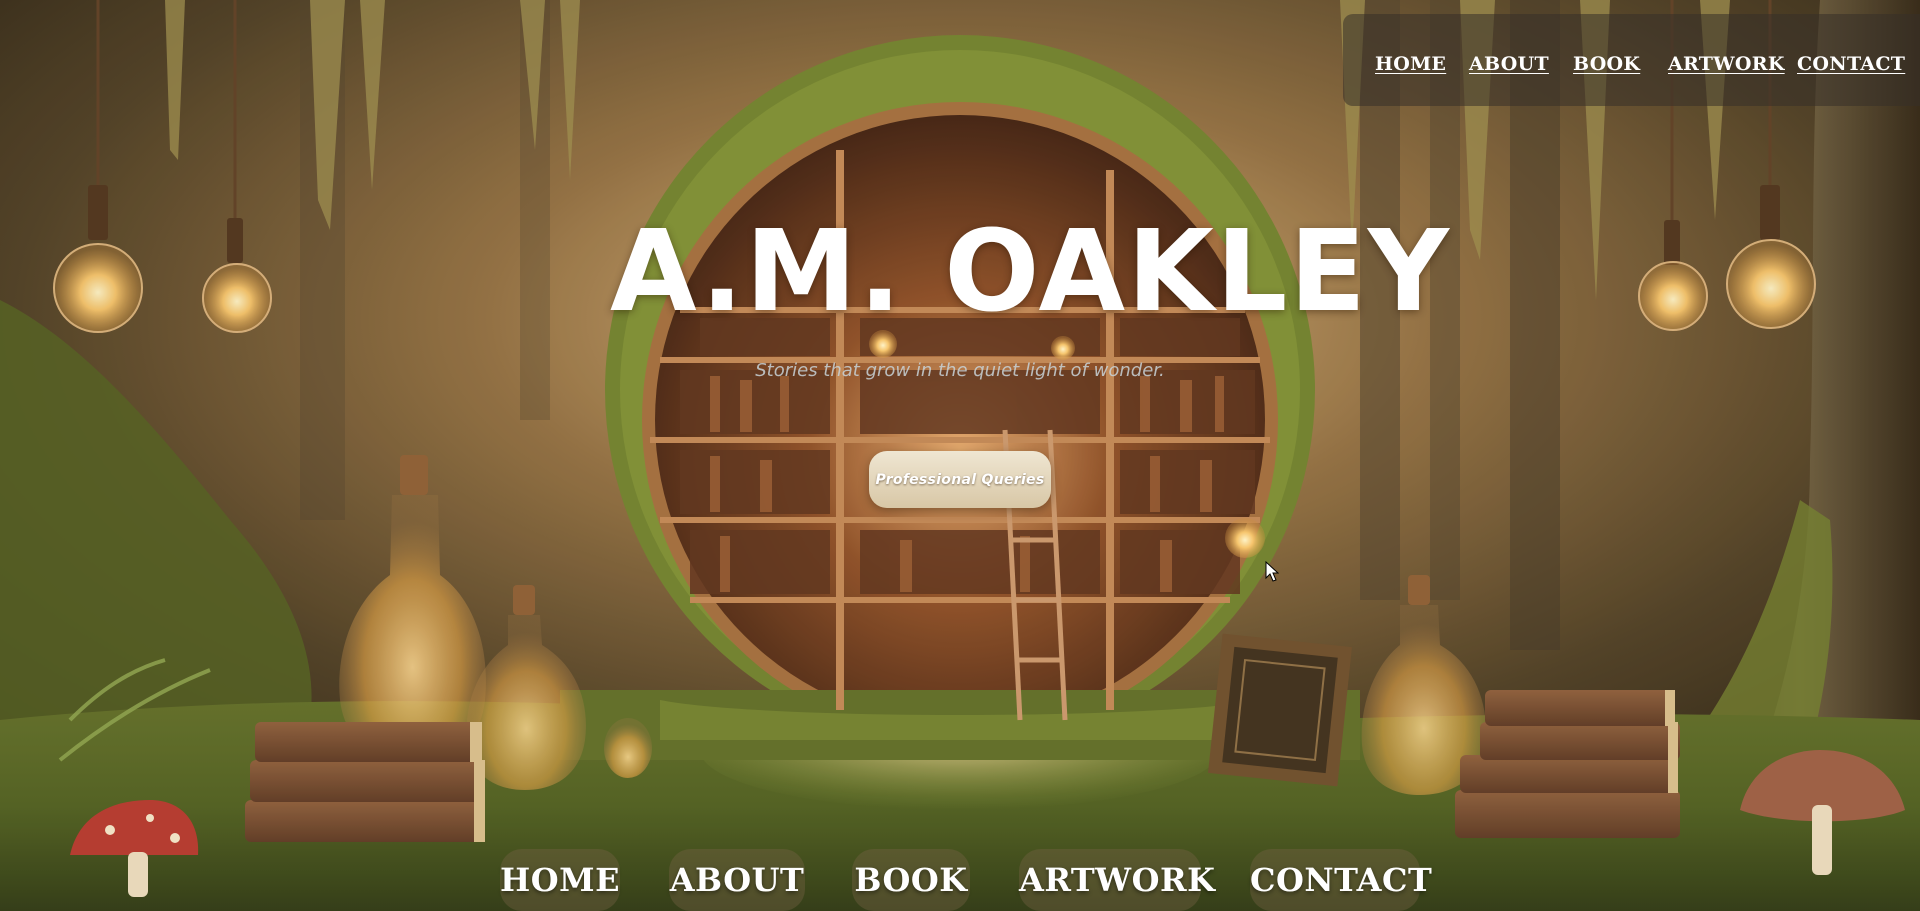 The image size is (1920, 911). I want to click on nav-link-about: ABOUT, so click(1509, 64).